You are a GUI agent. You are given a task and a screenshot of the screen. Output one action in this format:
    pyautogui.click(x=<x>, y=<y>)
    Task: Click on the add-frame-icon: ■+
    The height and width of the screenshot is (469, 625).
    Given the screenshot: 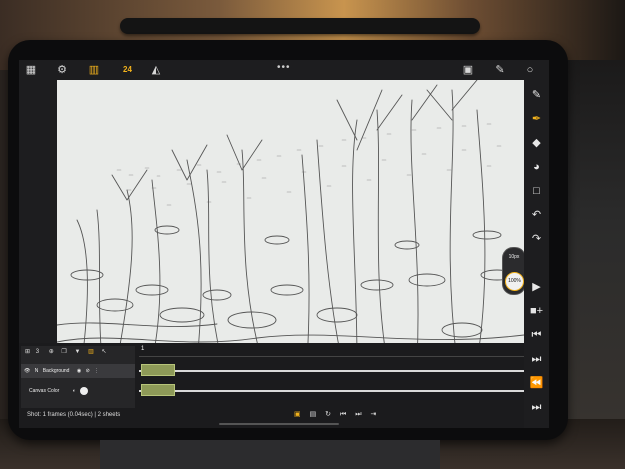 What is the action you would take?
    pyautogui.click(x=536, y=311)
    